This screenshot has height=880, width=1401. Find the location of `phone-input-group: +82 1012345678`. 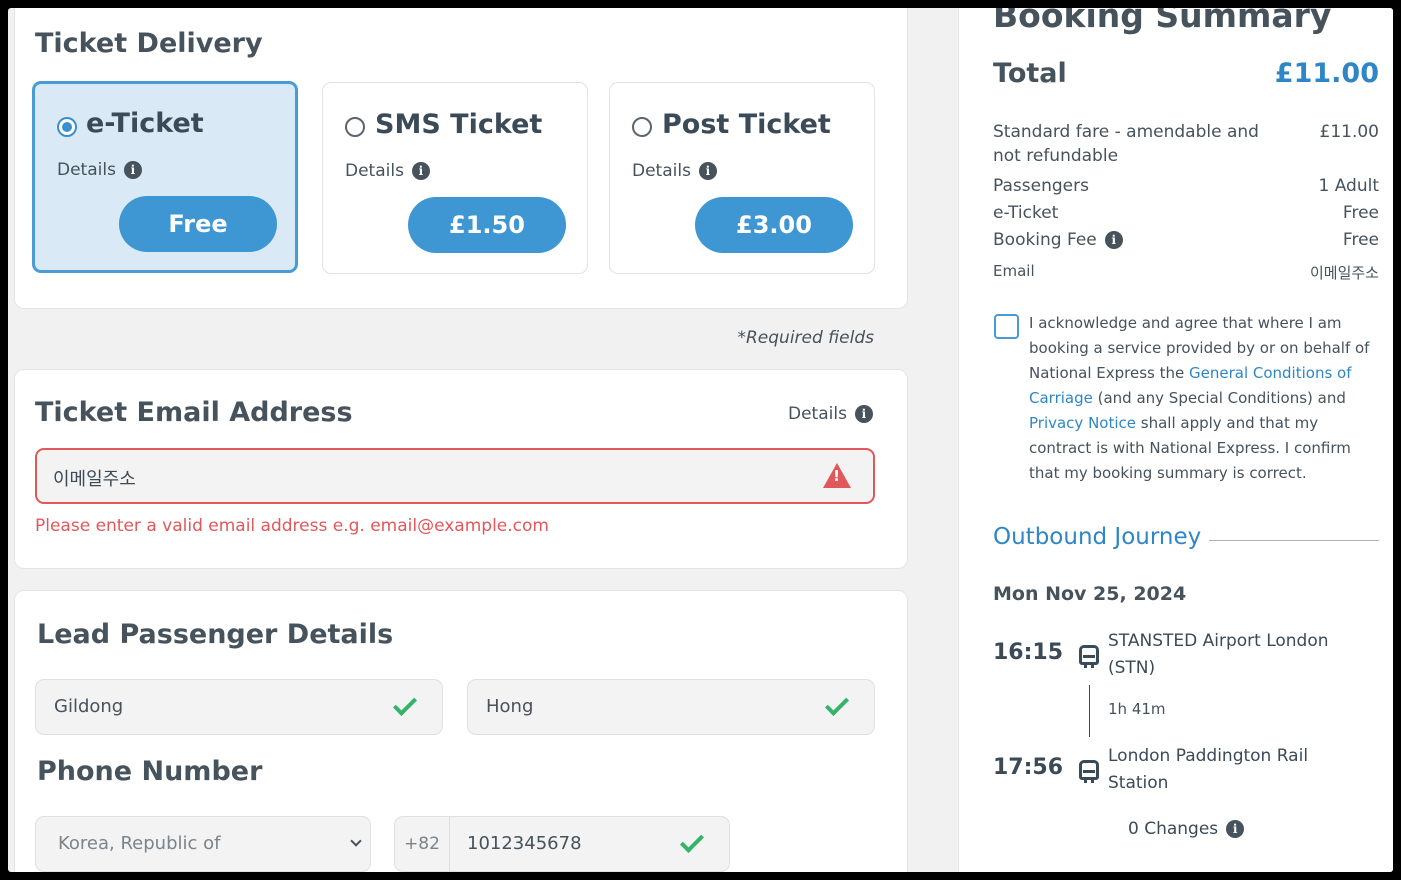

phone-input-group: +82 1012345678 is located at coordinates (562, 844).